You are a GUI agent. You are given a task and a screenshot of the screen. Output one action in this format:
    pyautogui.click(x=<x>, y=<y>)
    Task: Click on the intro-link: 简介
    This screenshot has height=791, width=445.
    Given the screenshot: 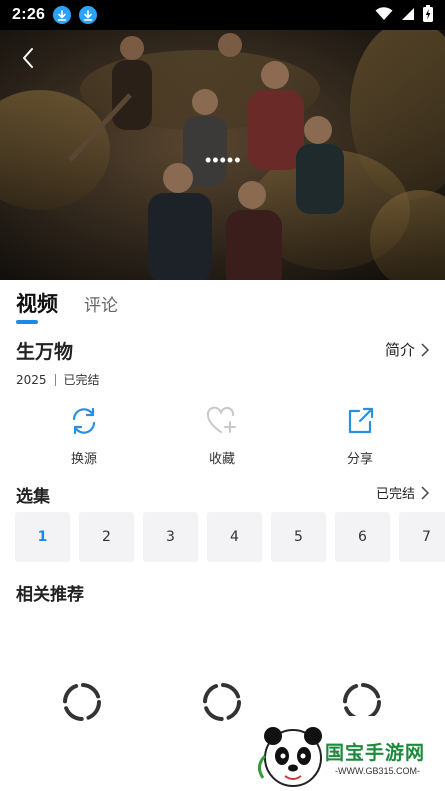 What is the action you would take?
    pyautogui.click(x=407, y=349)
    